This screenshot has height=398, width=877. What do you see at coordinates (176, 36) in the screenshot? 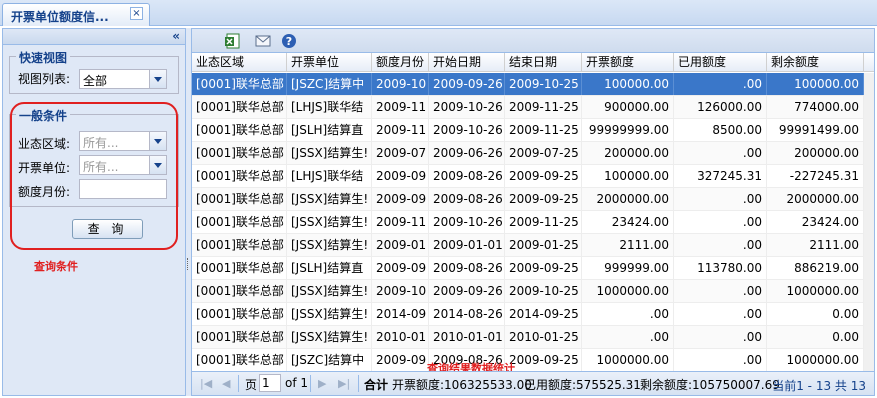
I see `collapse-icon: «` at bounding box center [176, 36].